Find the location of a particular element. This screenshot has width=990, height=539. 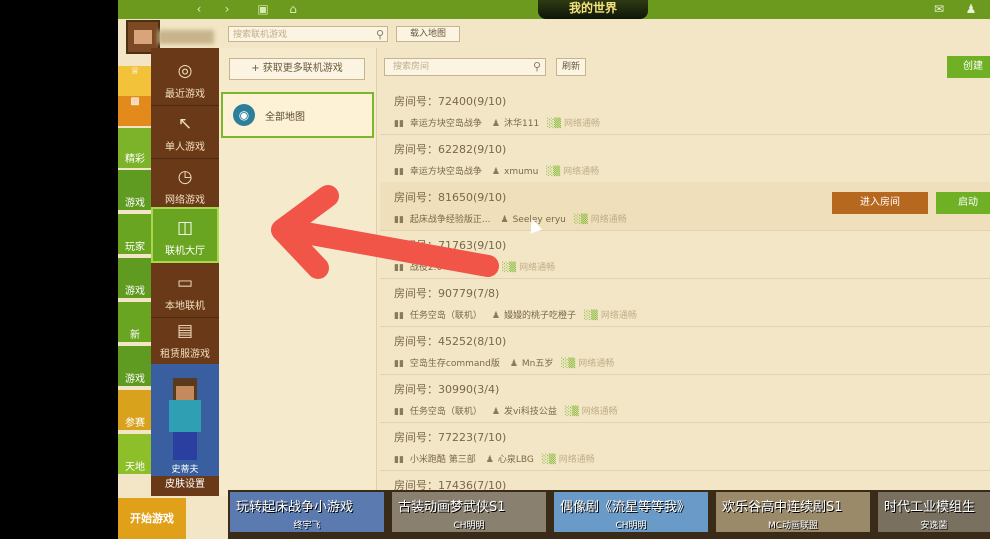

strip-item-7: 参赛 is located at coordinates (135, 410).